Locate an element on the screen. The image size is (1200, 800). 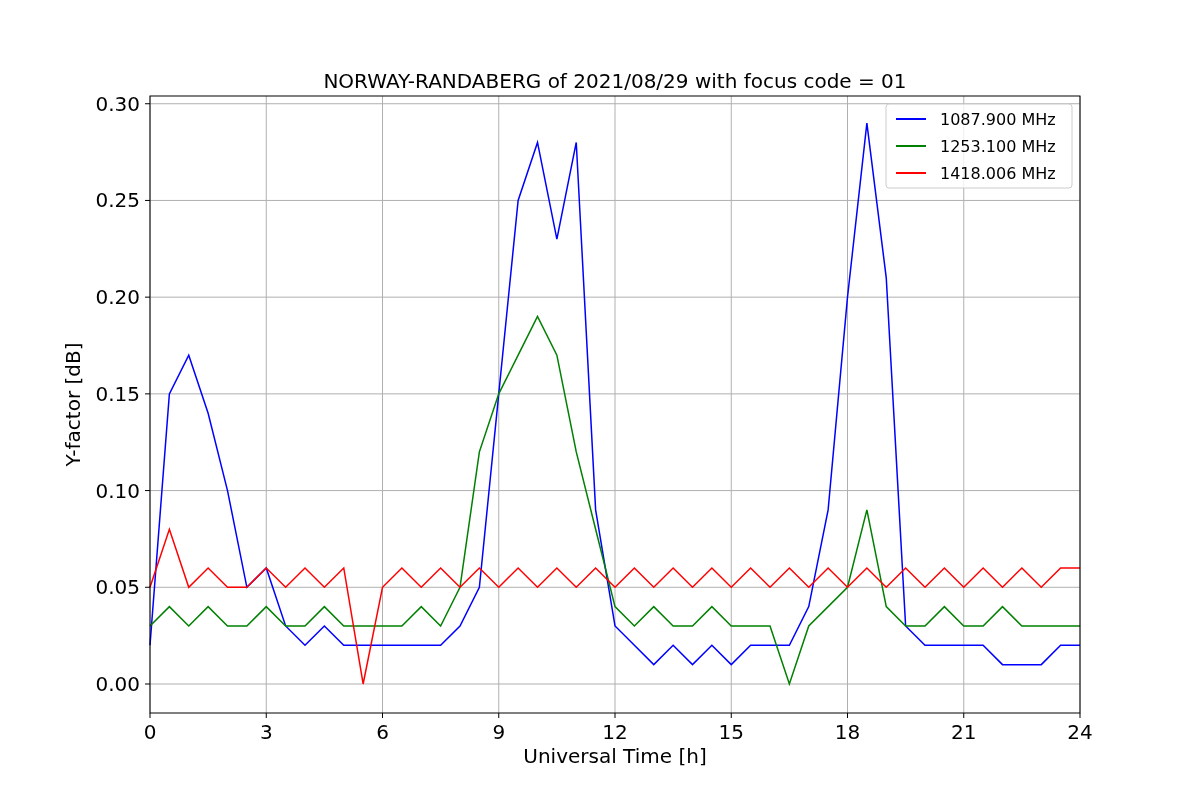
tick-label: 0.30 is located at coordinates (117, 103).